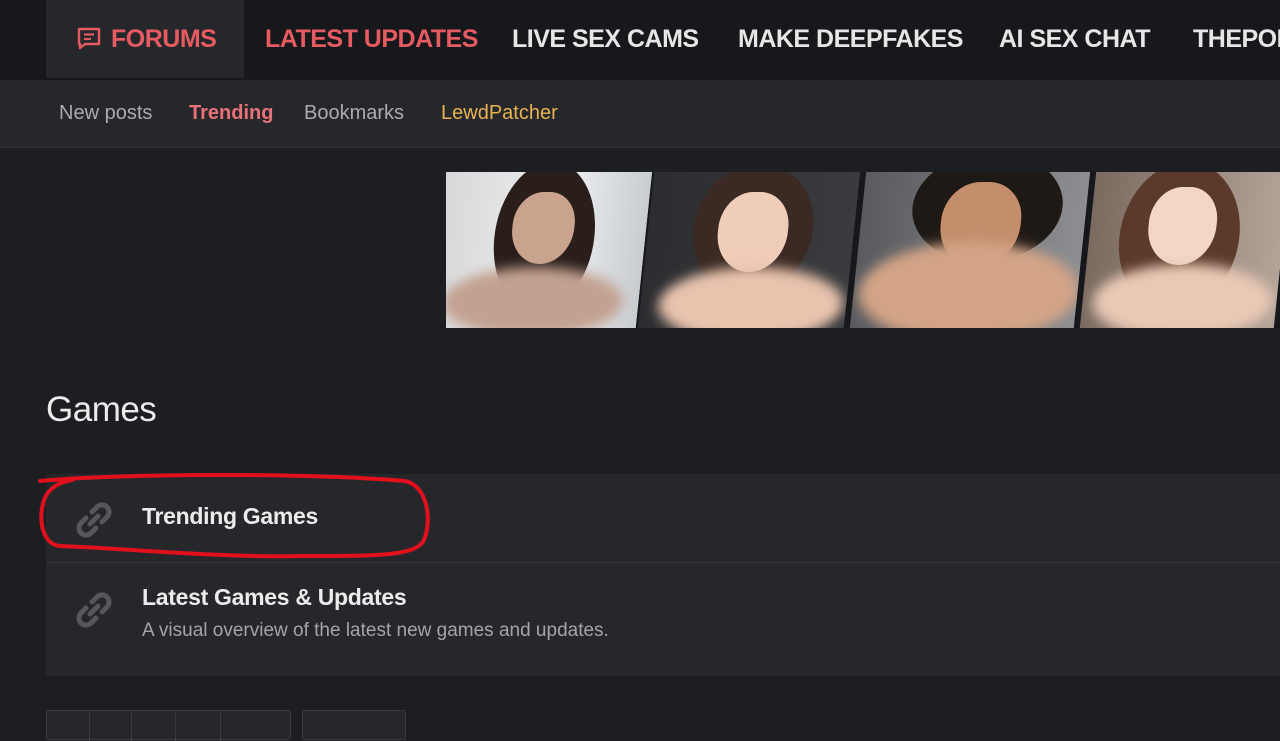 This screenshot has height=741, width=1280. I want to click on node-trending-games: Trending Games, so click(663, 518).